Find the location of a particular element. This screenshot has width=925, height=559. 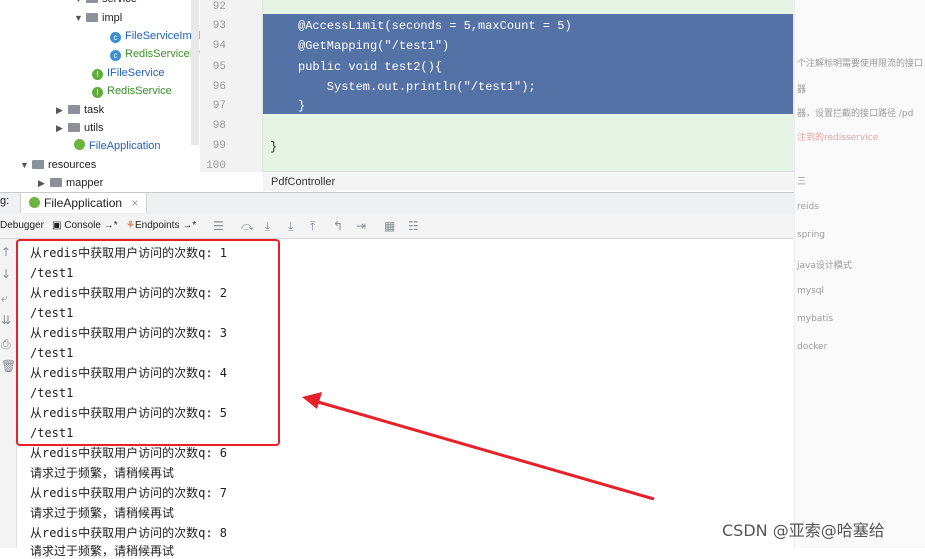

arrow-head-icon is located at coordinates (312, 400).